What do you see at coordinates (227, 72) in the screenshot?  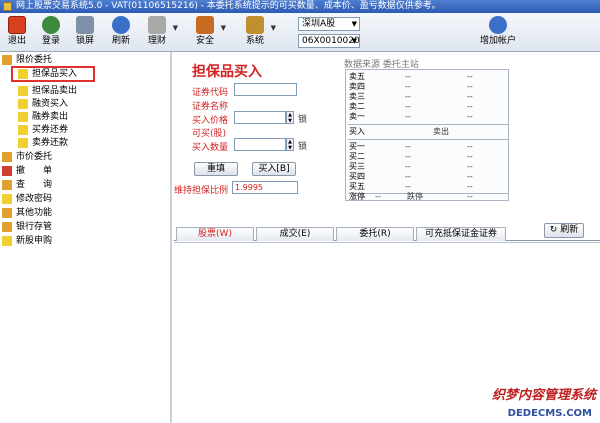 I see `form-title: 担保品买入` at bounding box center [227, 72].